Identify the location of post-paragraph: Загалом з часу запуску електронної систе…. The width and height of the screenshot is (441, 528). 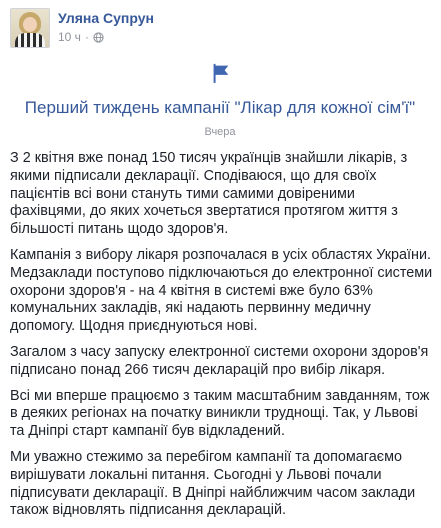
(219, 360).